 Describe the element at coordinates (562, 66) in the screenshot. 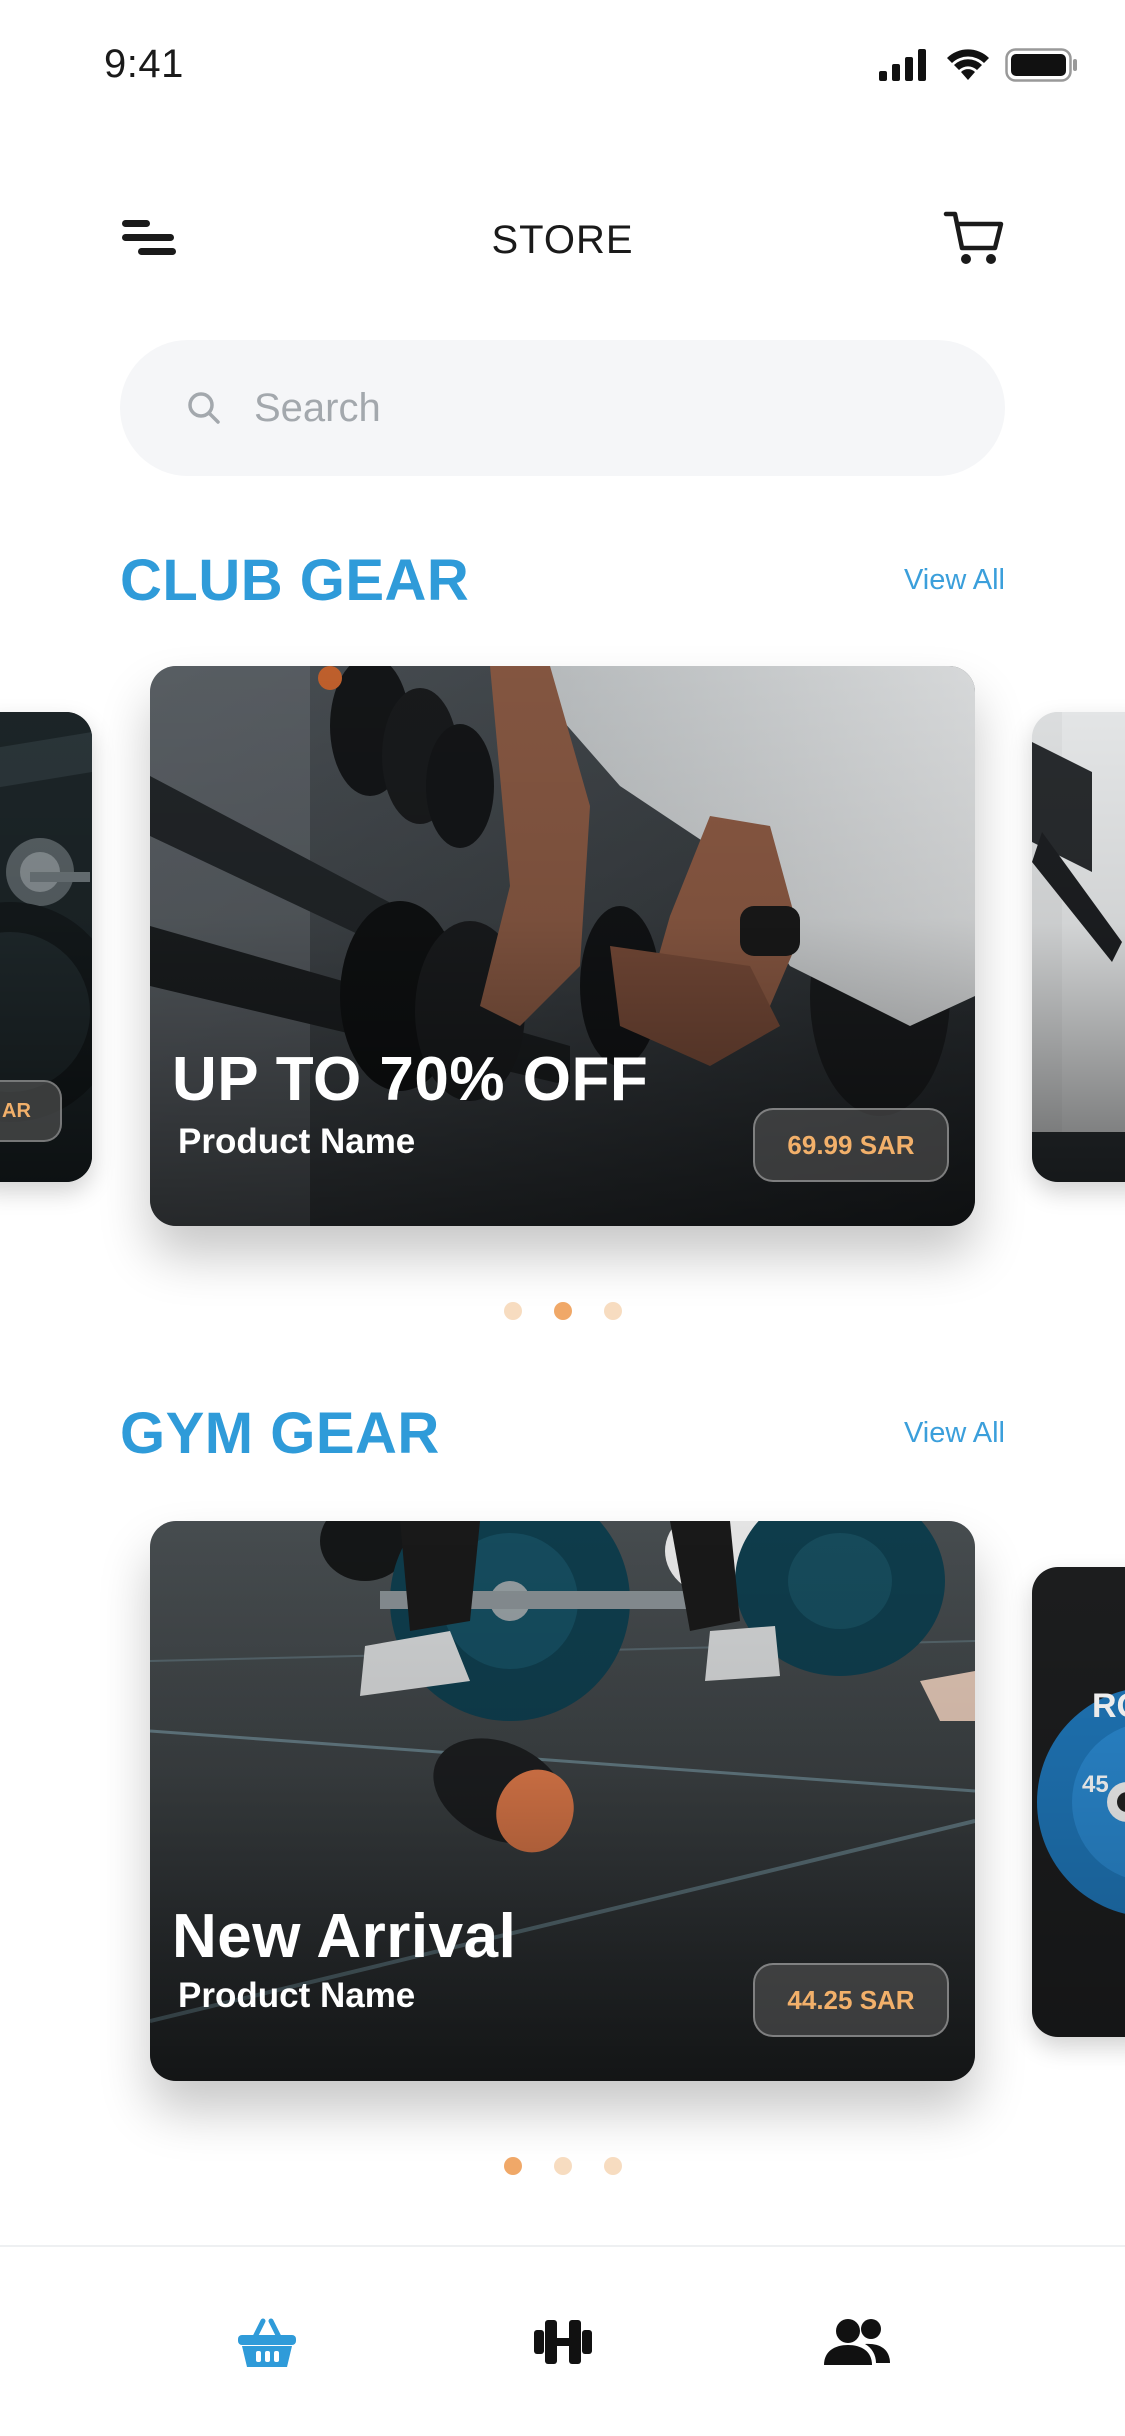

I see `status-bar: 9:41` at that location.